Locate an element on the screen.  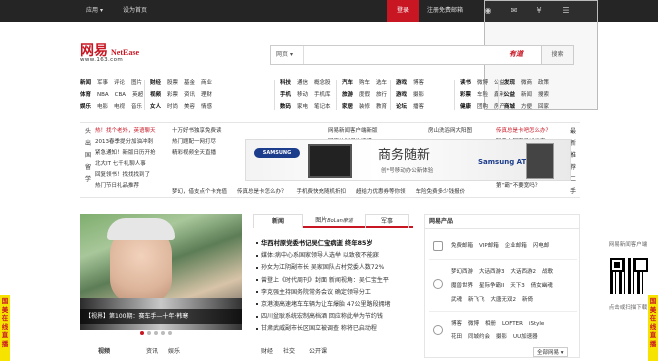
product-link: 大唐无双2 is located at coordinates (504, 300).